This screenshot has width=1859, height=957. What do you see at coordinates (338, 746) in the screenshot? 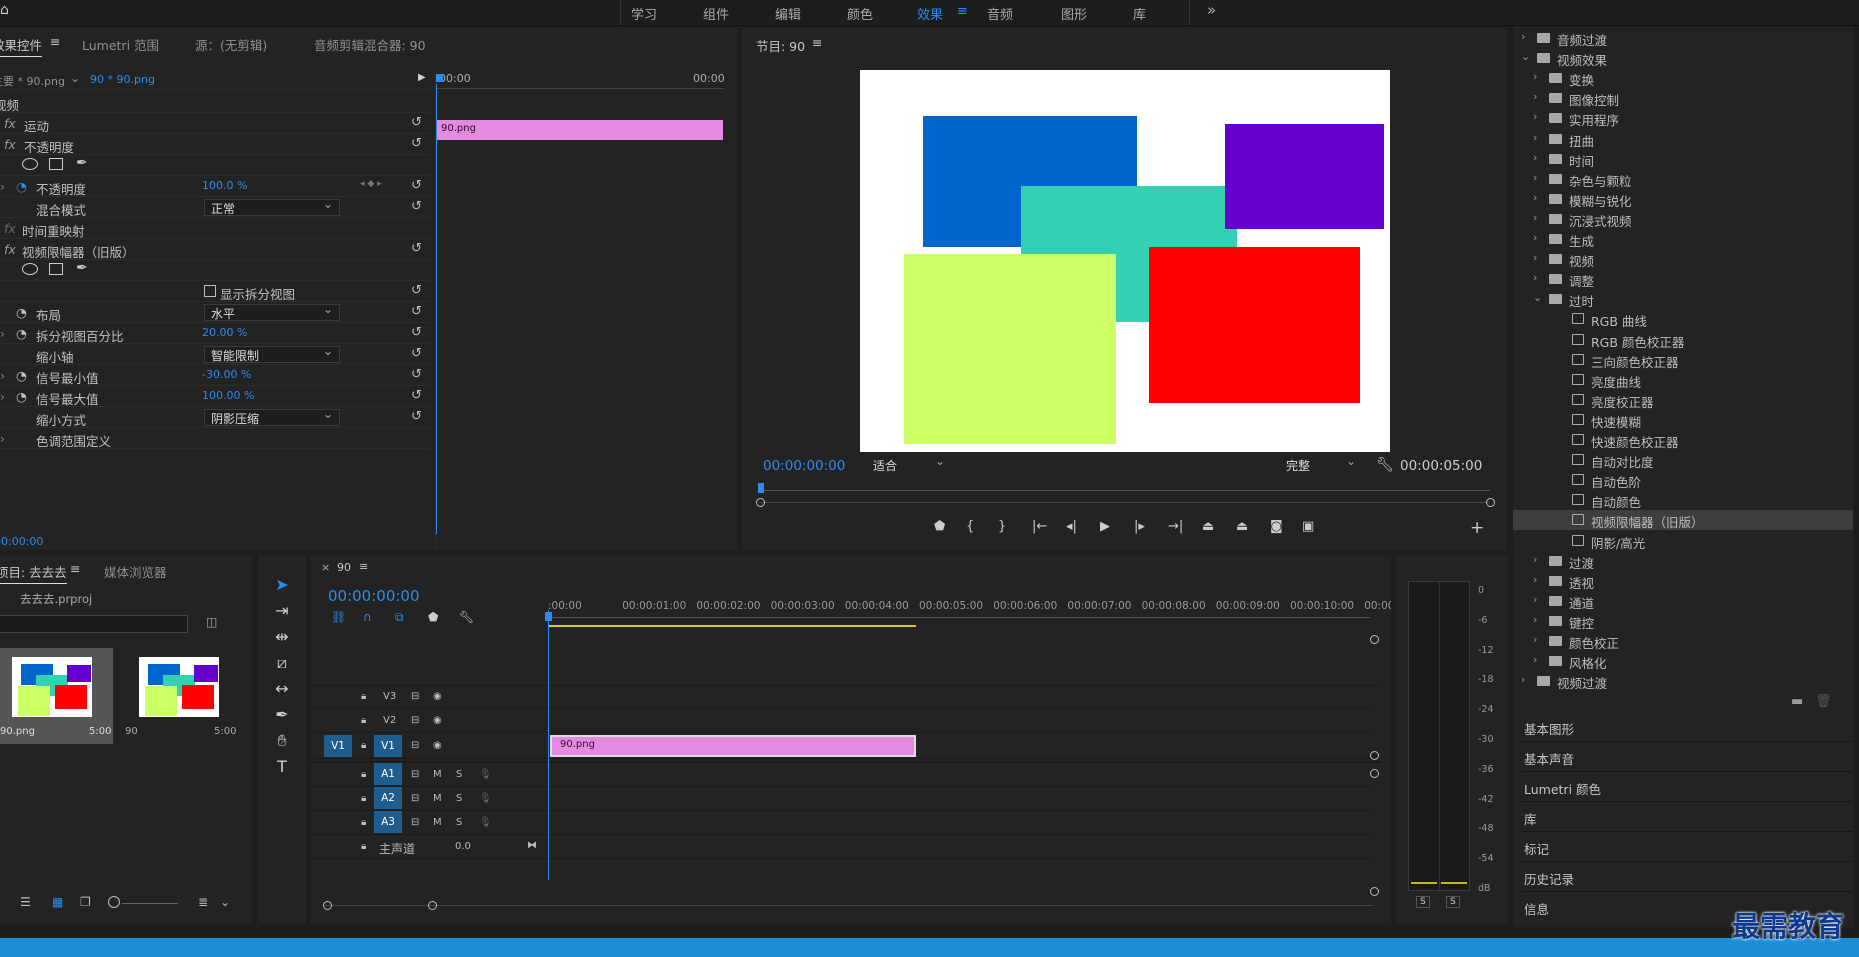
I see `source-patch-v1: V1` at bounding box center [338, 746].